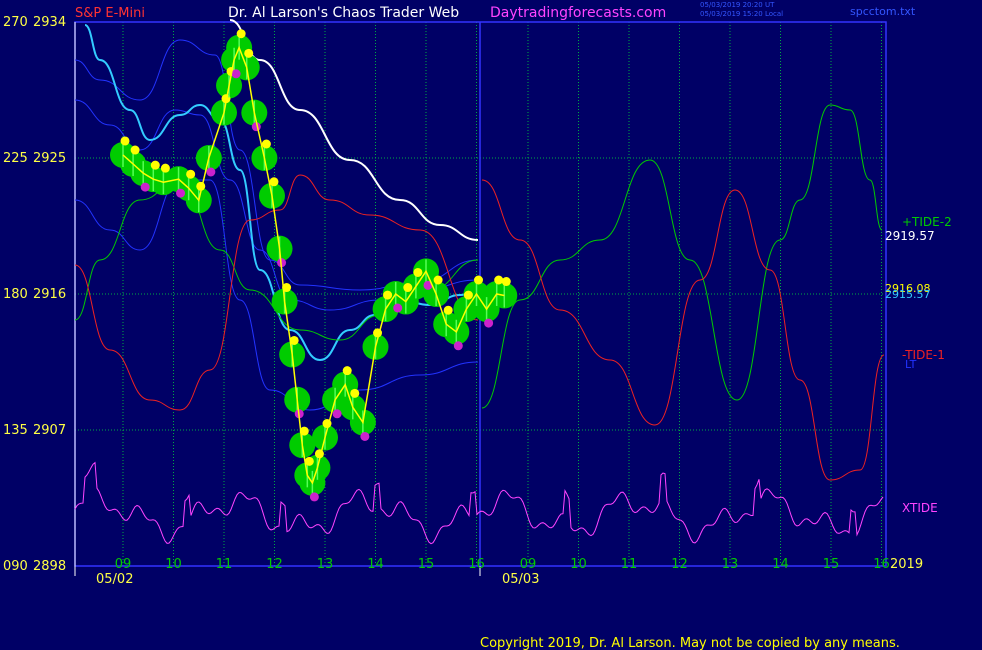 This screenshot has width=982, height=650. Describe the element at coordinates (15, 430) in the screenshot. I see `y-angle-label: 135` at that location.